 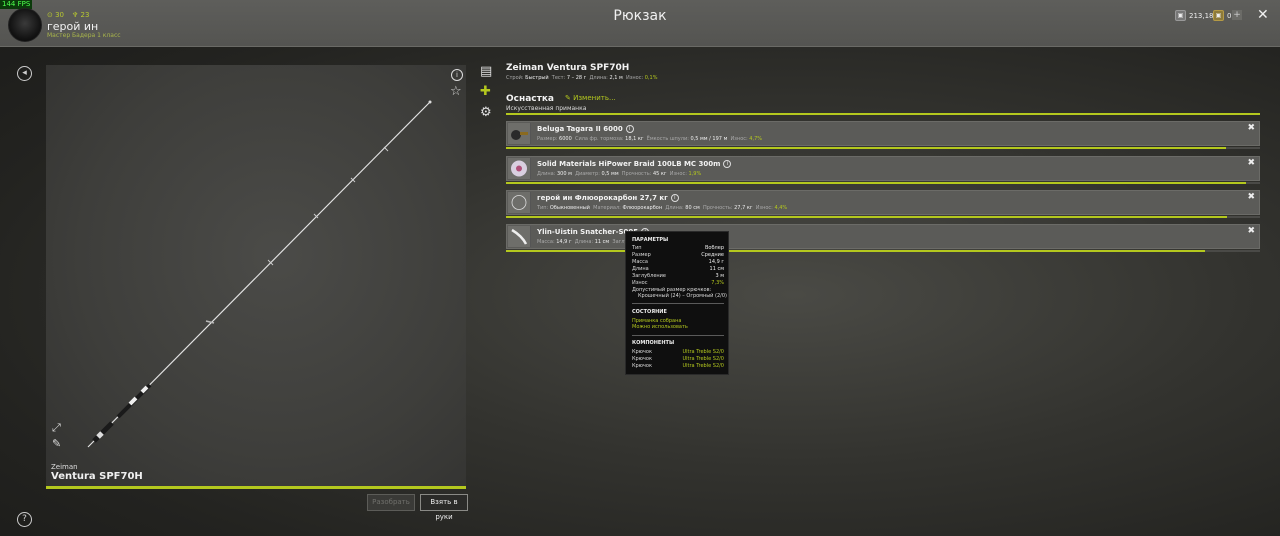 What do you see at coordinates (678, 276) in the screenshot?
I see `tooltip-param-row: Заглубление 3 м` at bounding box center [678, 276].